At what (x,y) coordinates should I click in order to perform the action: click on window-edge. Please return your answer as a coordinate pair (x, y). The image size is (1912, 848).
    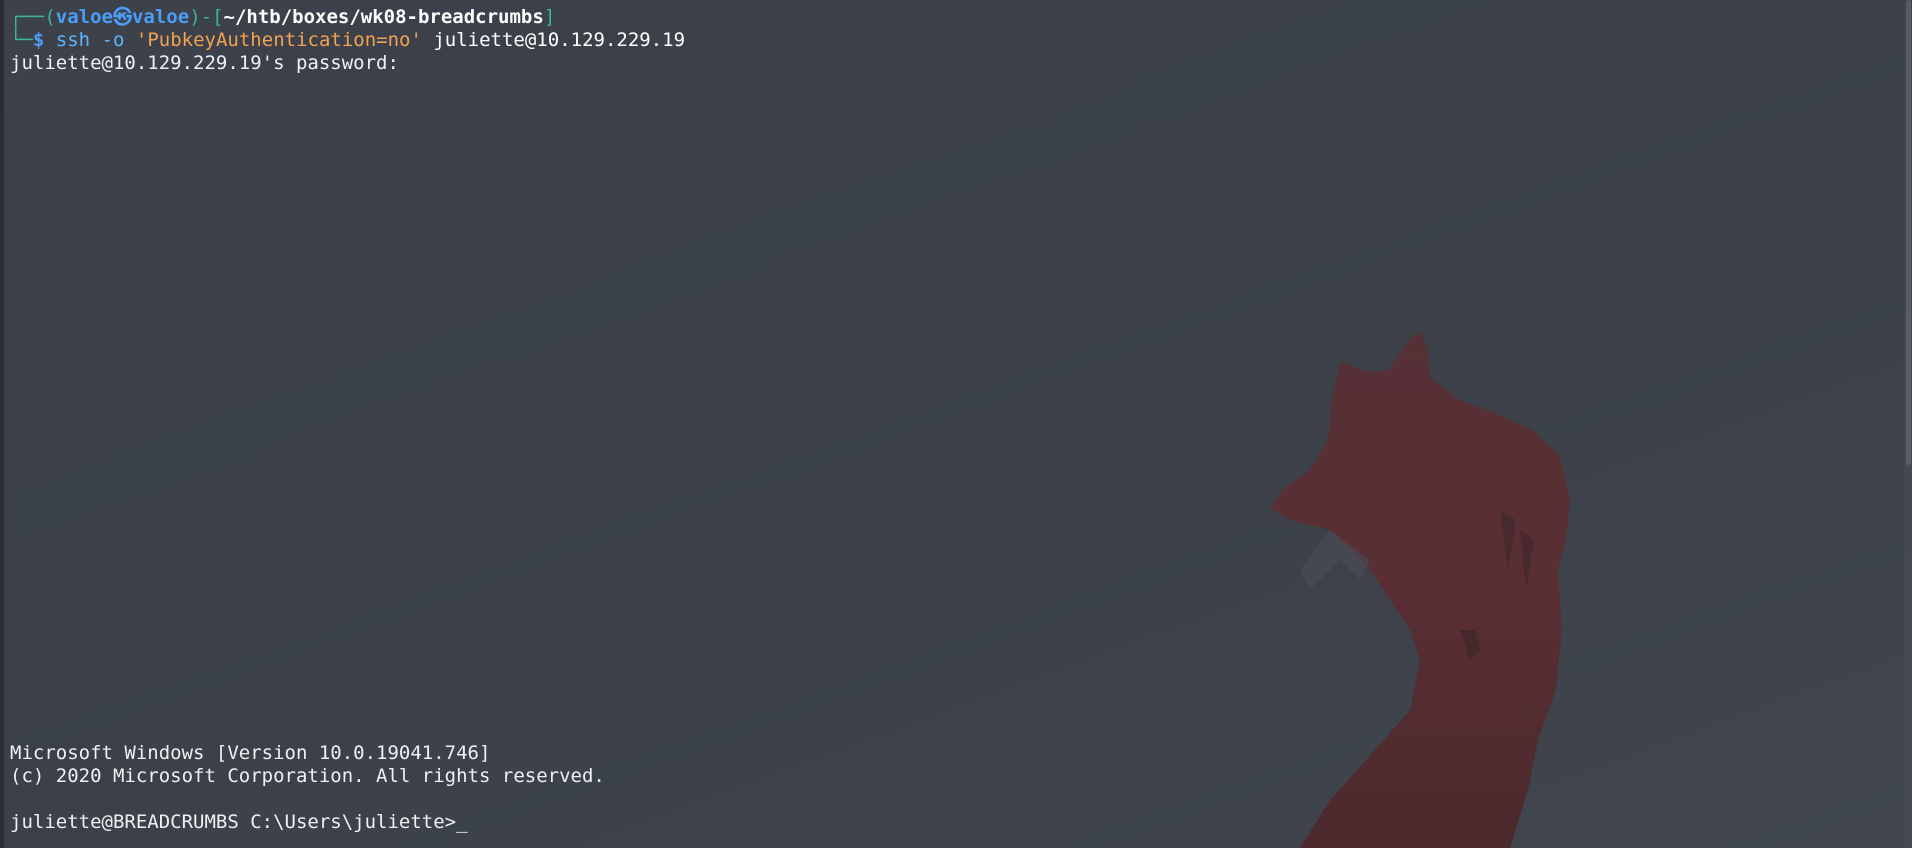
    Looking at the image, I should click on (2, 424).